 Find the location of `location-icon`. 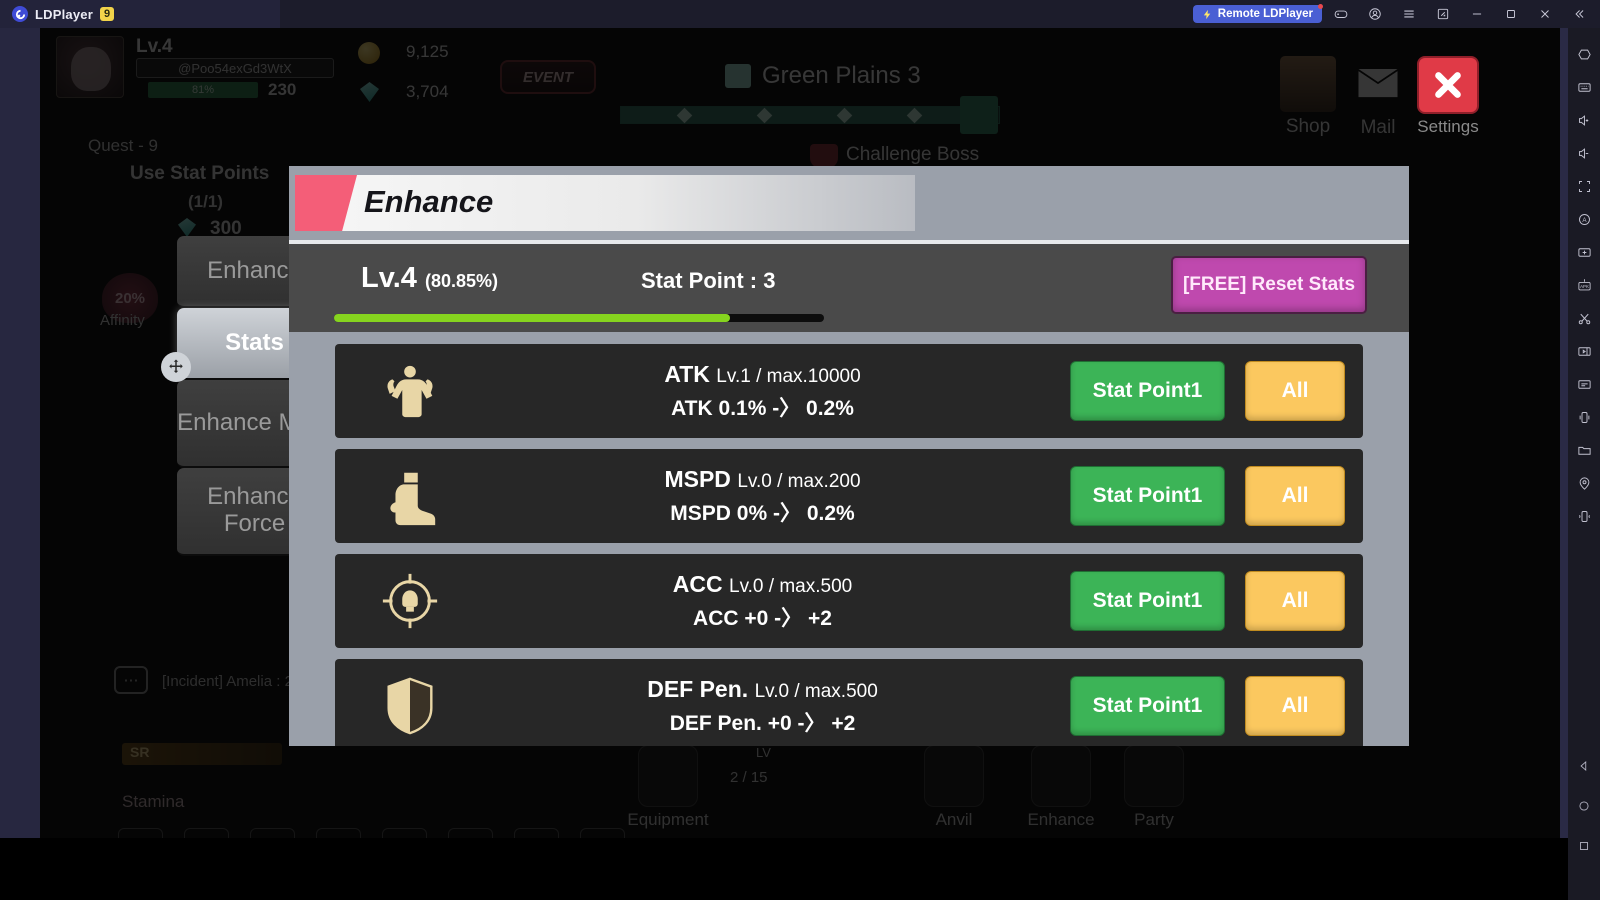

location-icon is located at coordinates (1584, 483).